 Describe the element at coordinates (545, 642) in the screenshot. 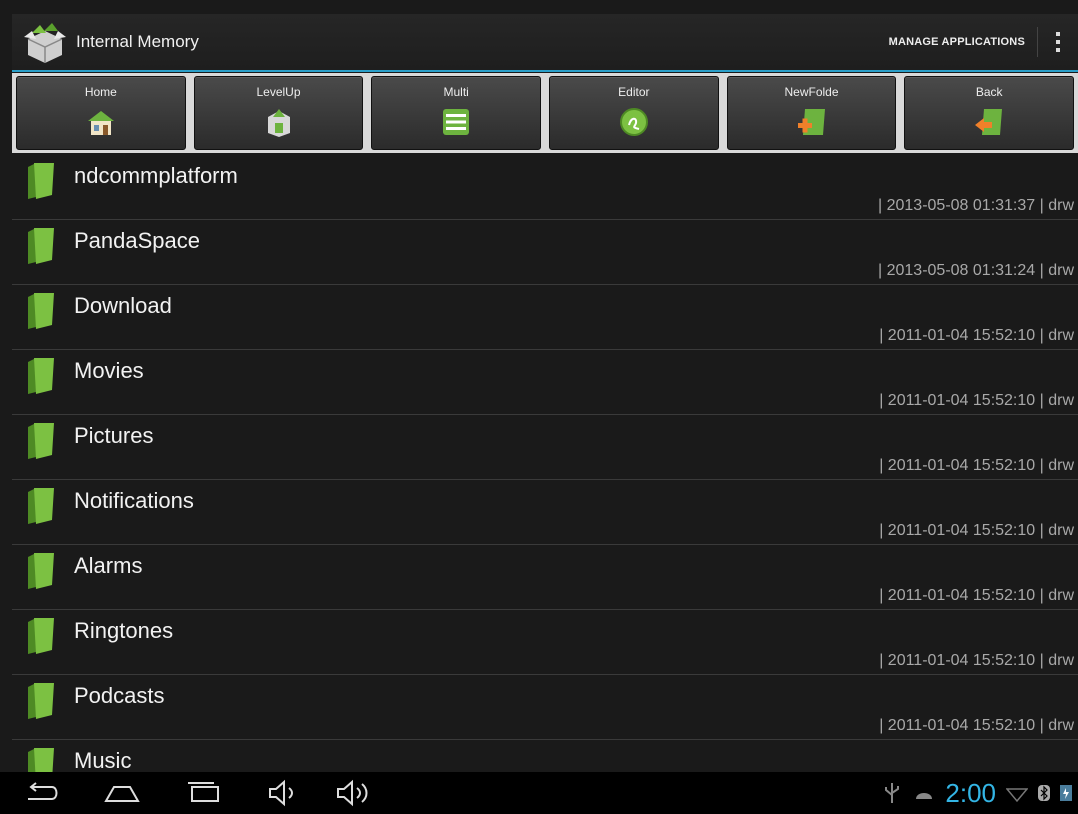

I see `list-item: Ringtones | 2011-01-04 15:52:10 | drw` at that location.